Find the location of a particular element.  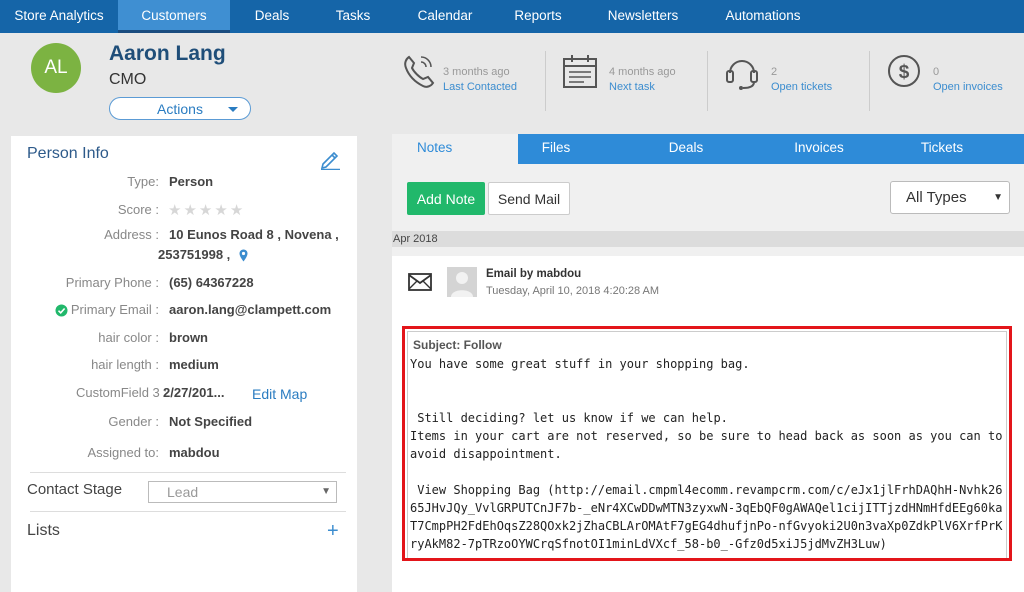

email-row: Primary Email : aaron.lang@clampett.com is located at coordinates (184, 312).